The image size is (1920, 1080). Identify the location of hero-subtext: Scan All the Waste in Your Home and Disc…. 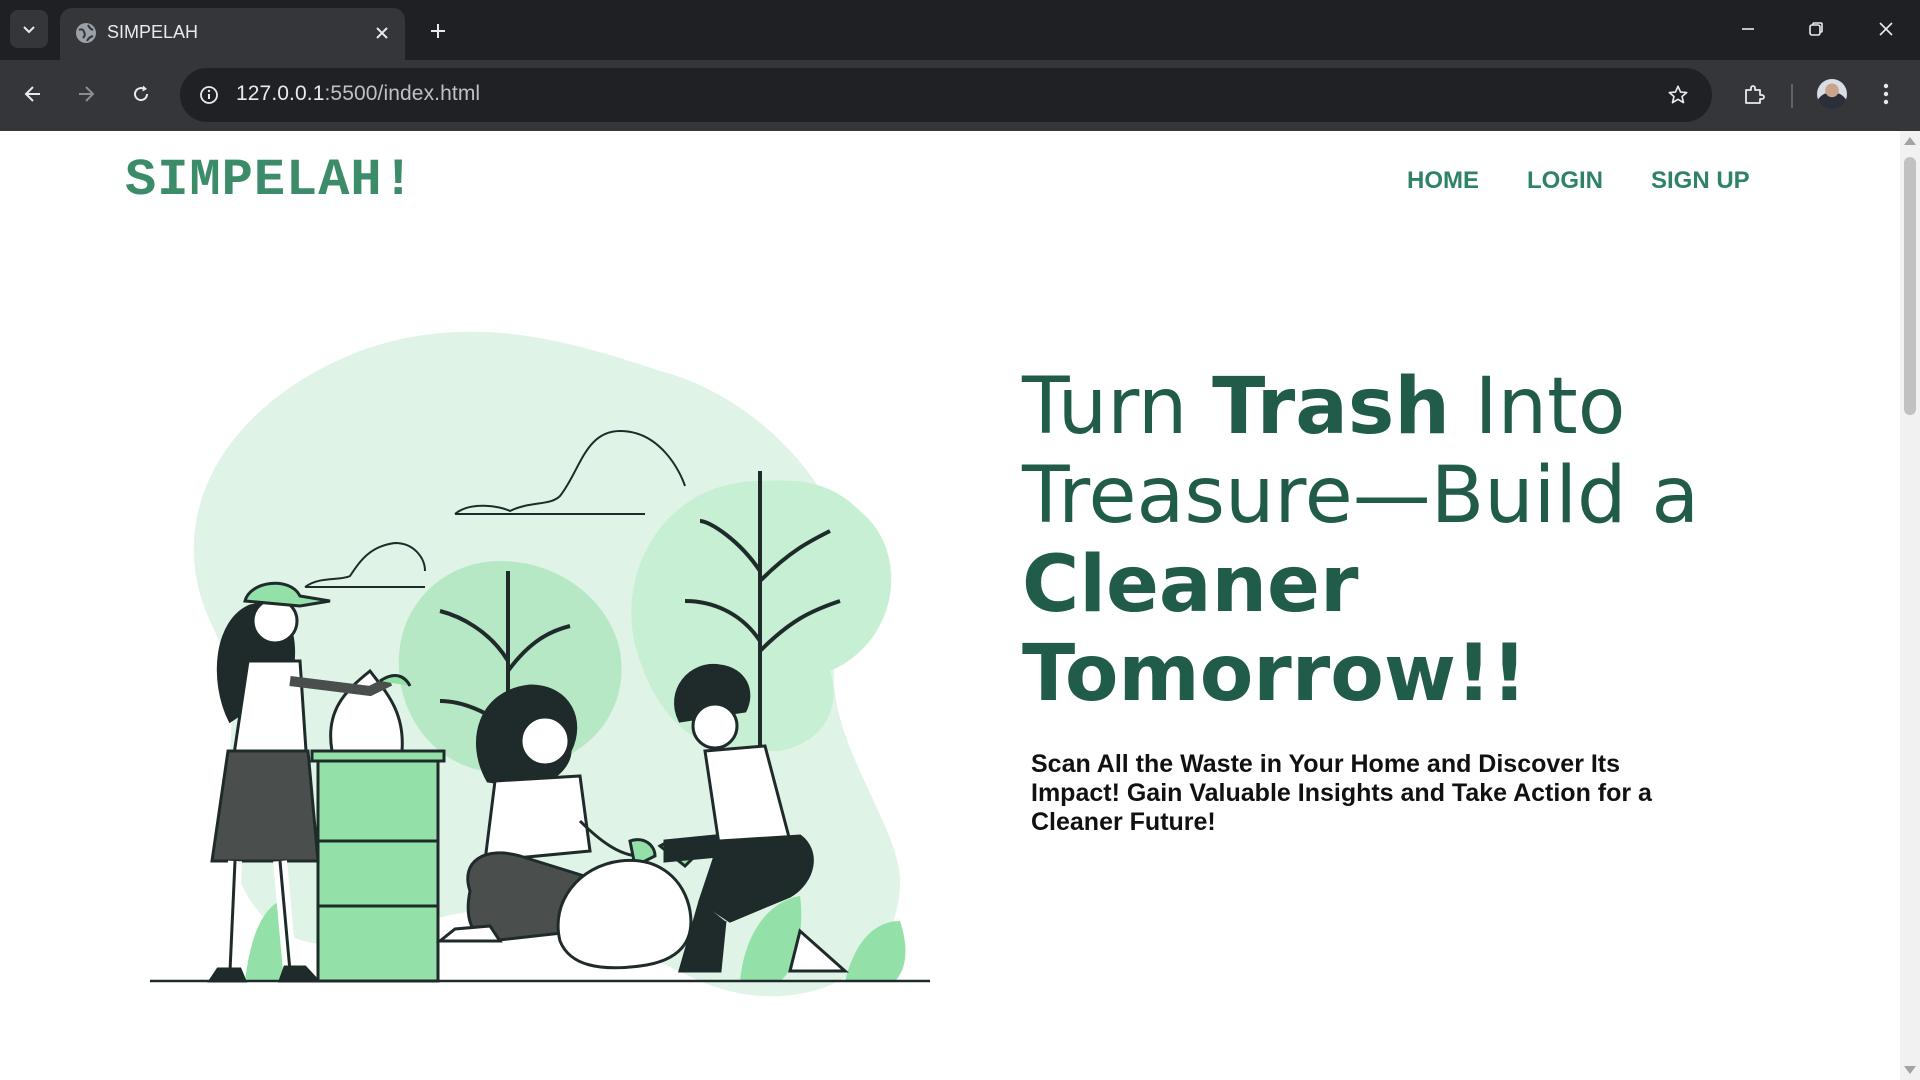
(1341, 793).